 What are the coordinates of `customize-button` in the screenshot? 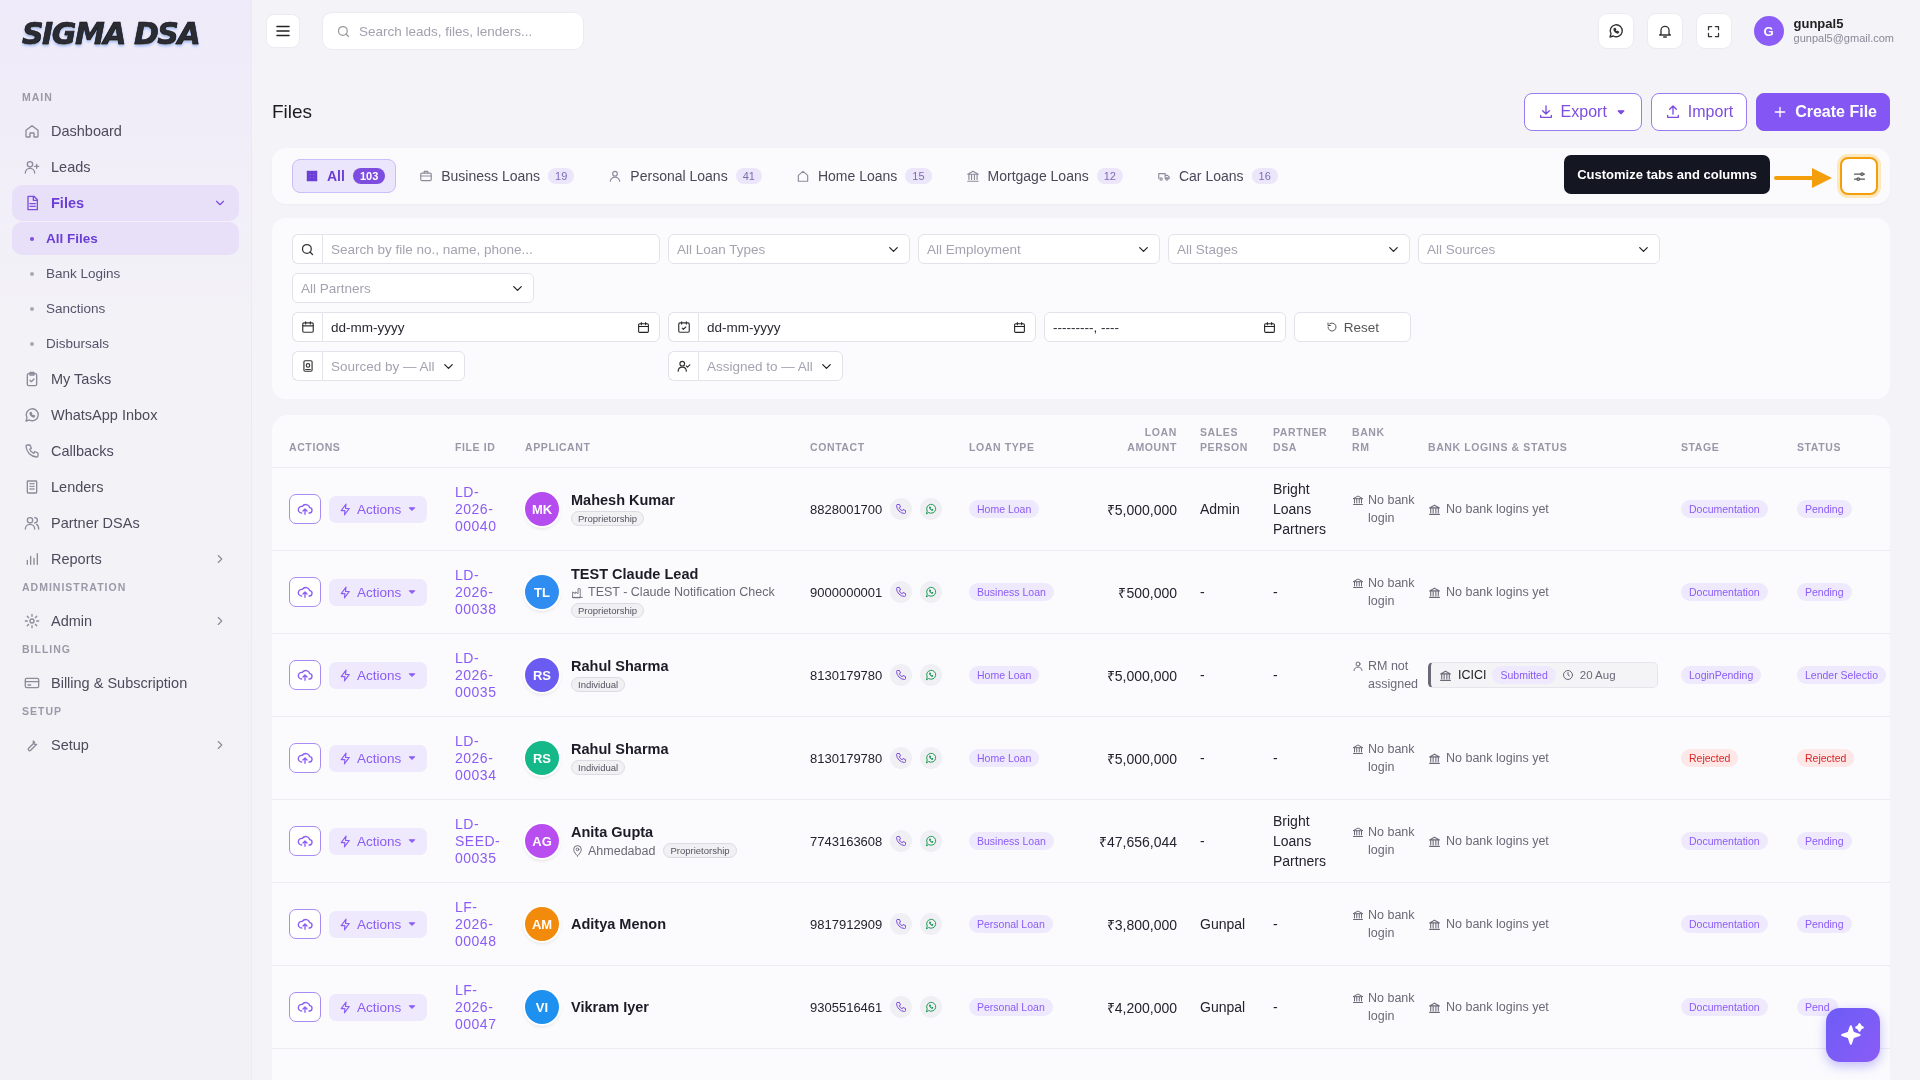 It's located at (1859, 176).